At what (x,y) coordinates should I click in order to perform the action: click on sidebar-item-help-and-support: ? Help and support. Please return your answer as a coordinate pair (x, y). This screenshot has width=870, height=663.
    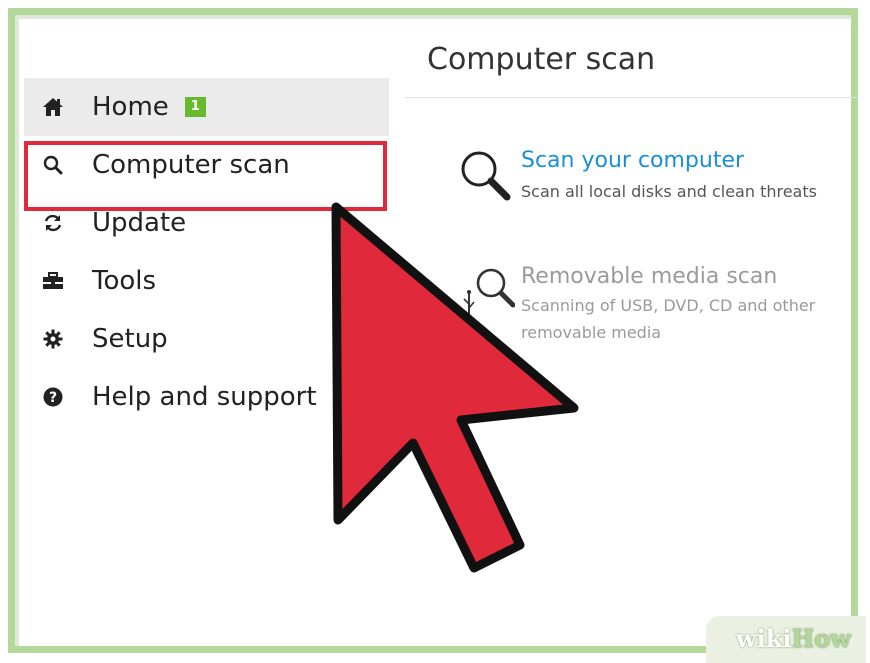
    Looking at the image, I should click on (206, 397).